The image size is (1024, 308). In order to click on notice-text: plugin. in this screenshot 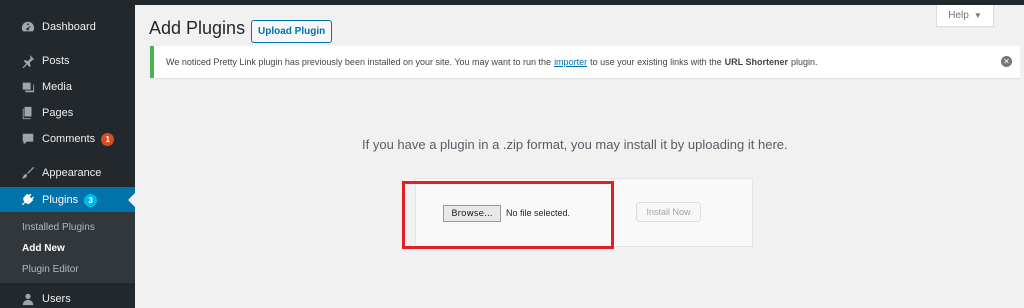, I will do `click(804, 62)`.